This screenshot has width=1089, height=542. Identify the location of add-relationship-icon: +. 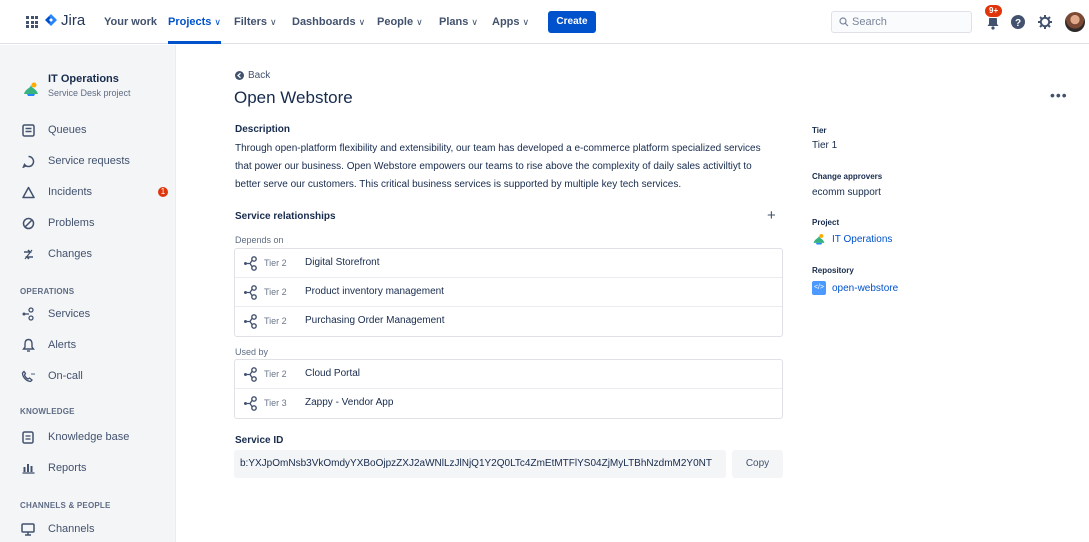
(771, 215).